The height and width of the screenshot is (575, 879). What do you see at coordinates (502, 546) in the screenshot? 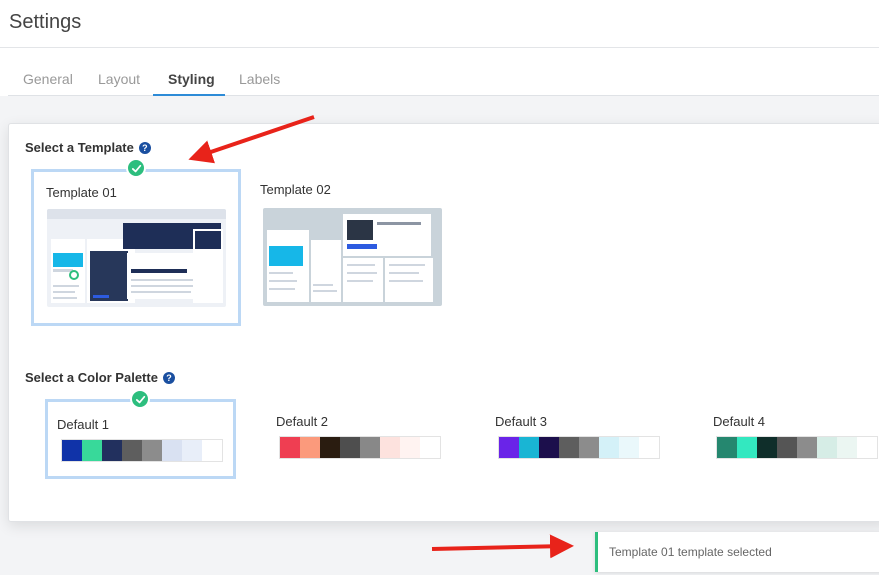
I see `arrow-to-toast` at bounding box center [502, 546].